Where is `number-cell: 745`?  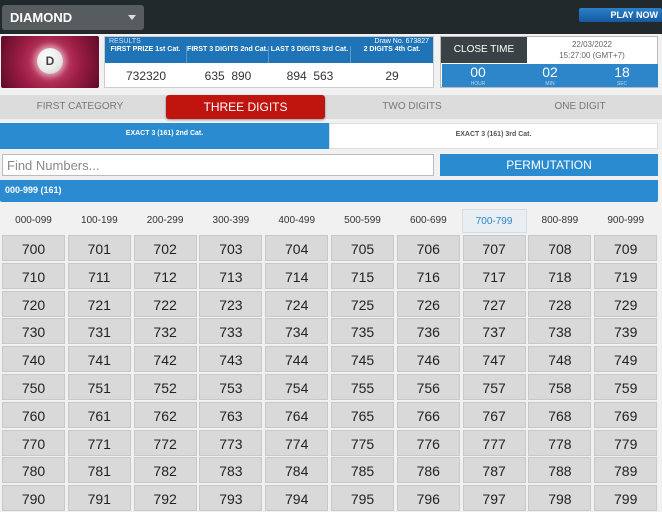
number-cell: 745 is located at coordinates (362, 359).